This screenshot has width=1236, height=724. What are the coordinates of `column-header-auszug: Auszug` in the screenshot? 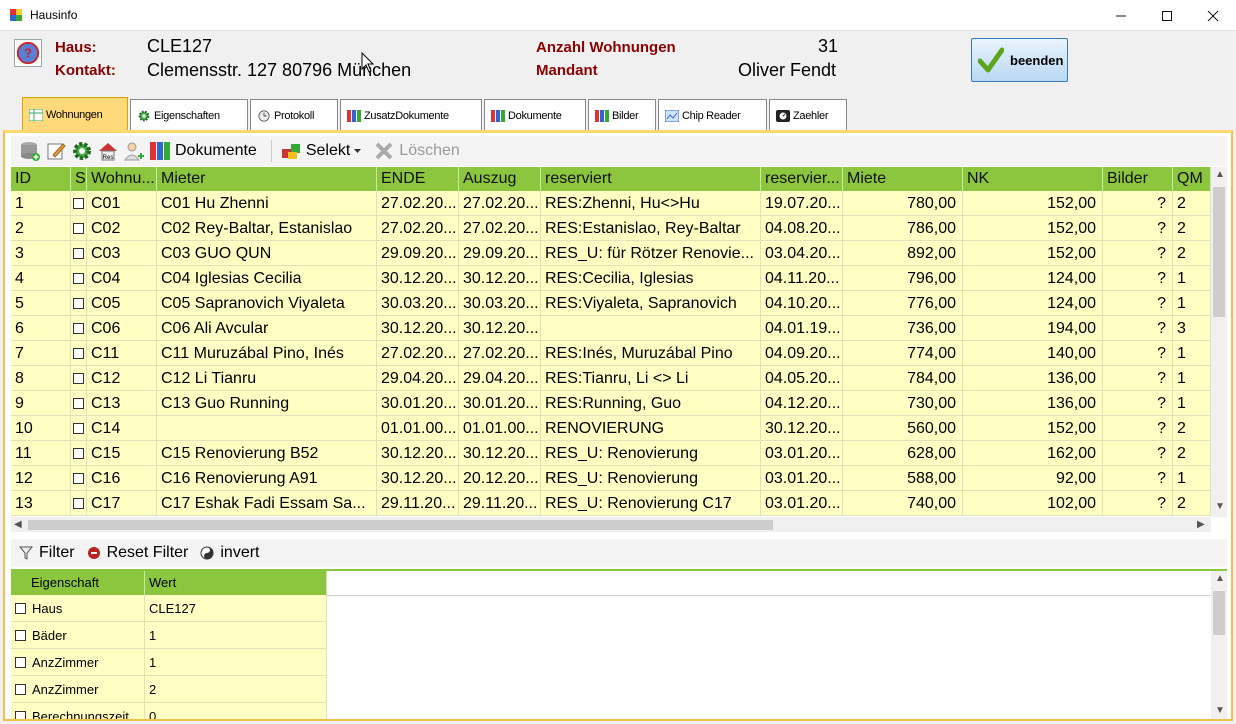 It's located at (500, 179).